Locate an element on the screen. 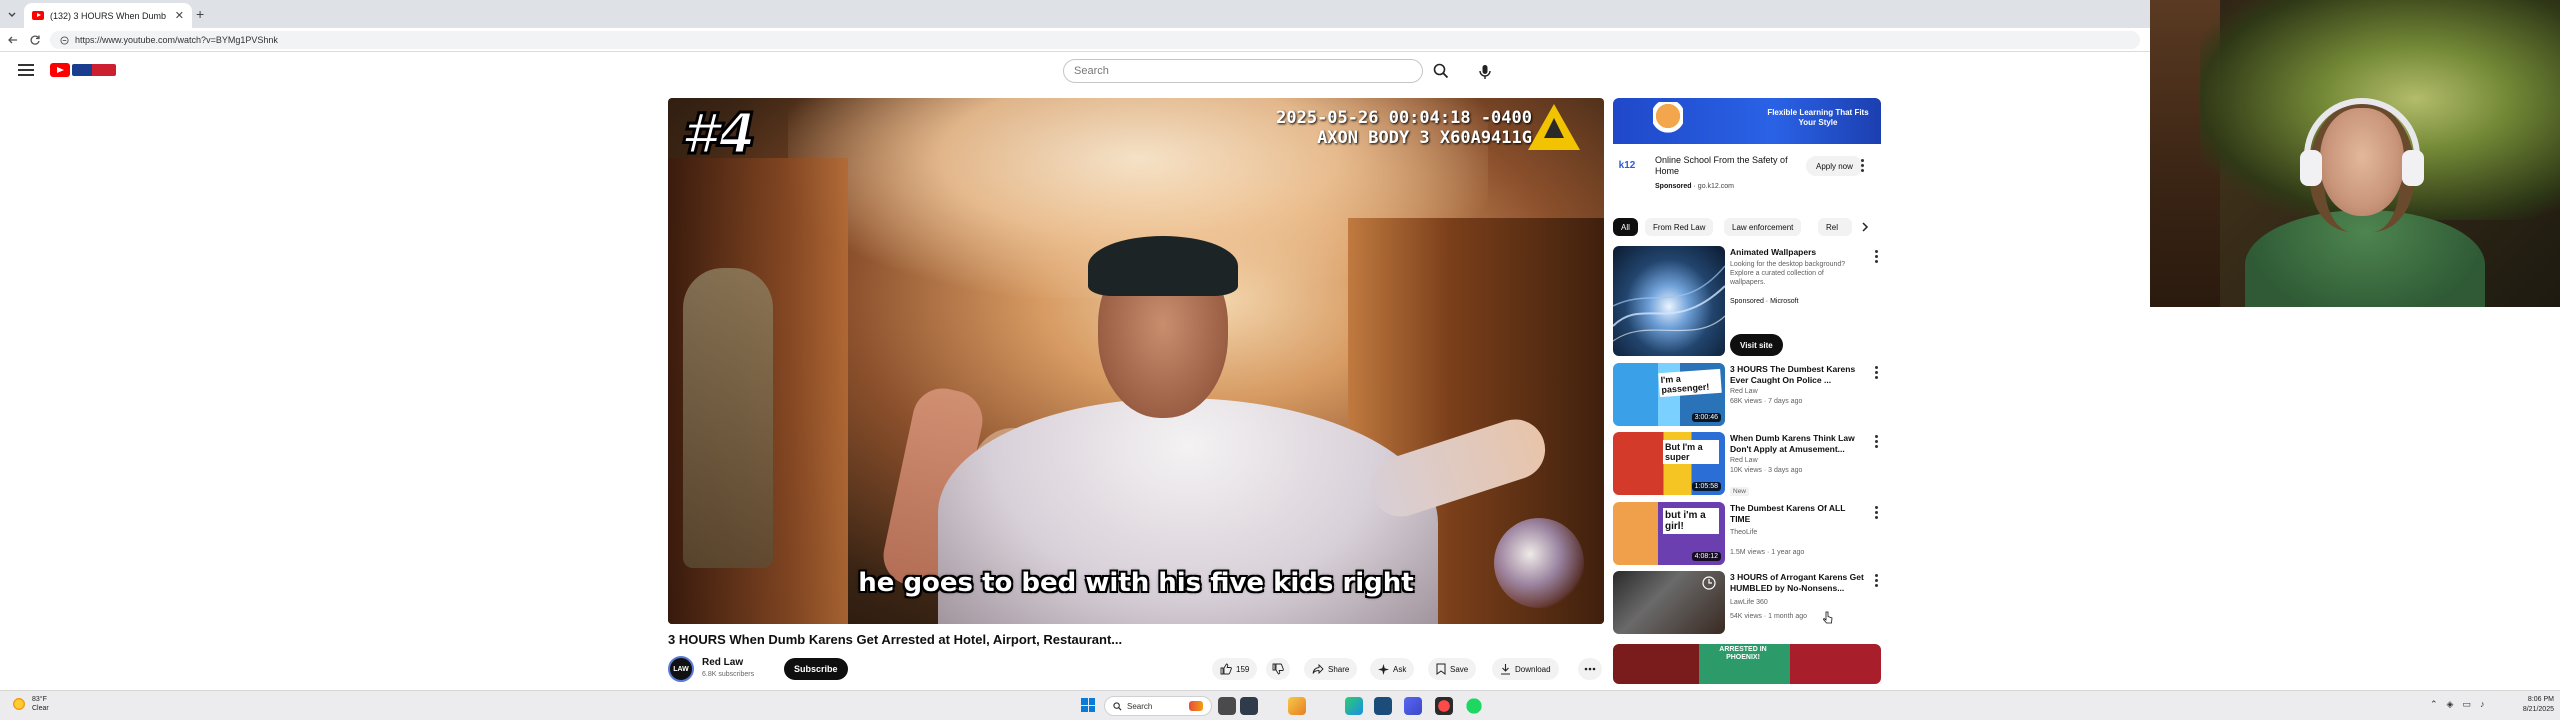 Image resolution: width=2560 pixels, height=720 pixels. video-meta: 68K views · 7 days ago is located at coordinates (1766, 401).